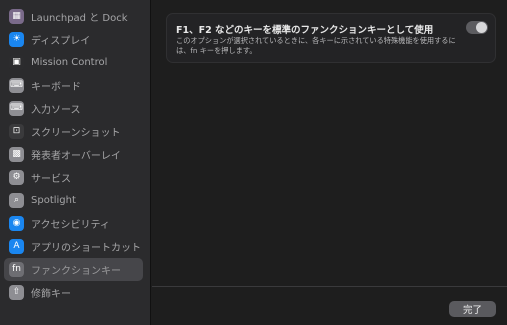 The height and width of the screenshot is (325, 507). Describe the element at coordinates (73, 177) in the screenshot. I see `sidebar-item-services: ⚙ サービス` at that location.